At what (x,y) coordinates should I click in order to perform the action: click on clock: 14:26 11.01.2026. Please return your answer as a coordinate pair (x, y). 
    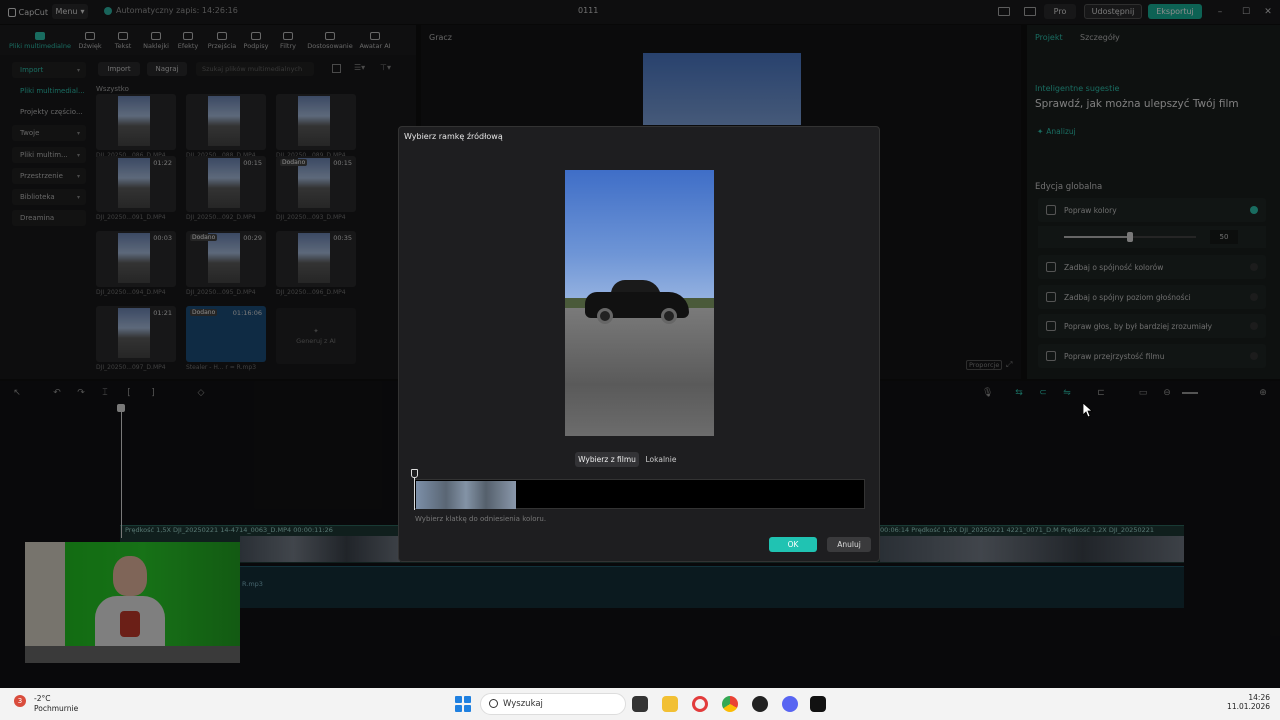
    Looking at the image, I should click on (1247, 702).